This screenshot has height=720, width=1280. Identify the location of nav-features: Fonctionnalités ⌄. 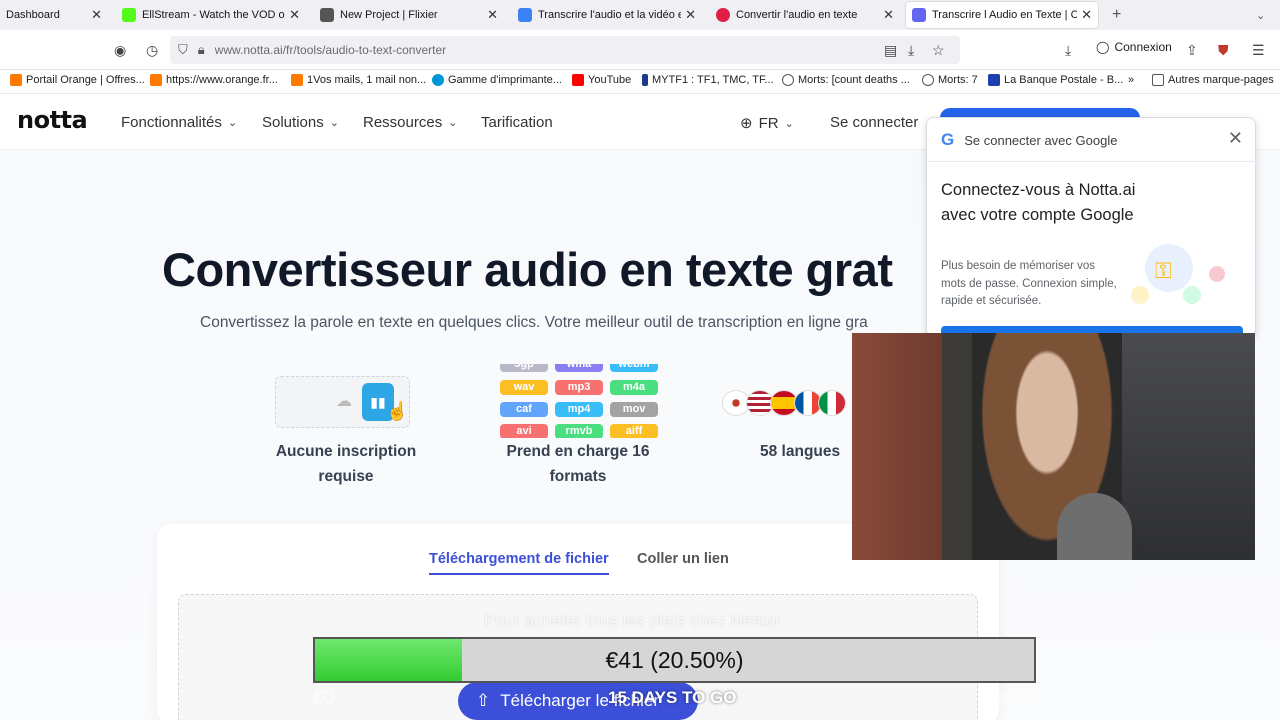
(179, 122).